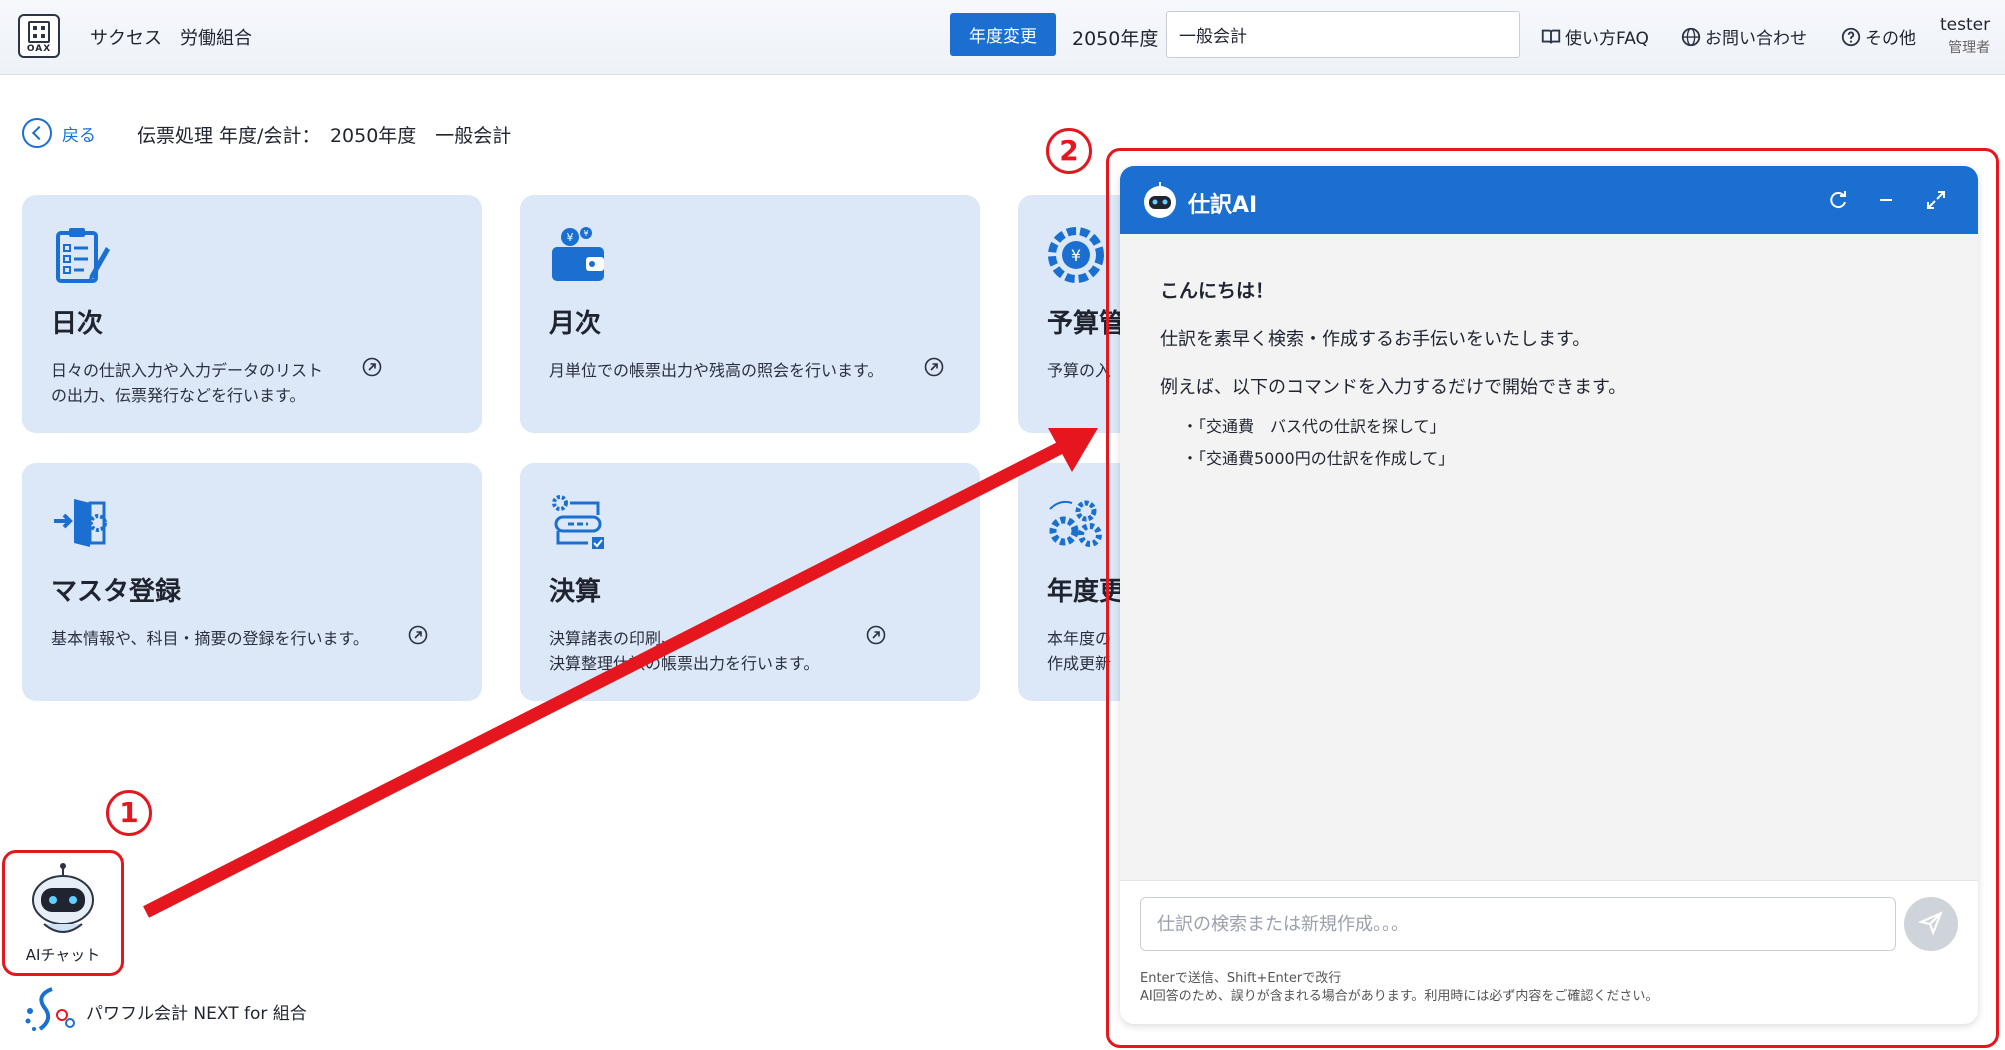  What do you see at coordinates (50, 1009) in the screenshot?
I see `product-logo-icon` at bounding box center [50, 1009].